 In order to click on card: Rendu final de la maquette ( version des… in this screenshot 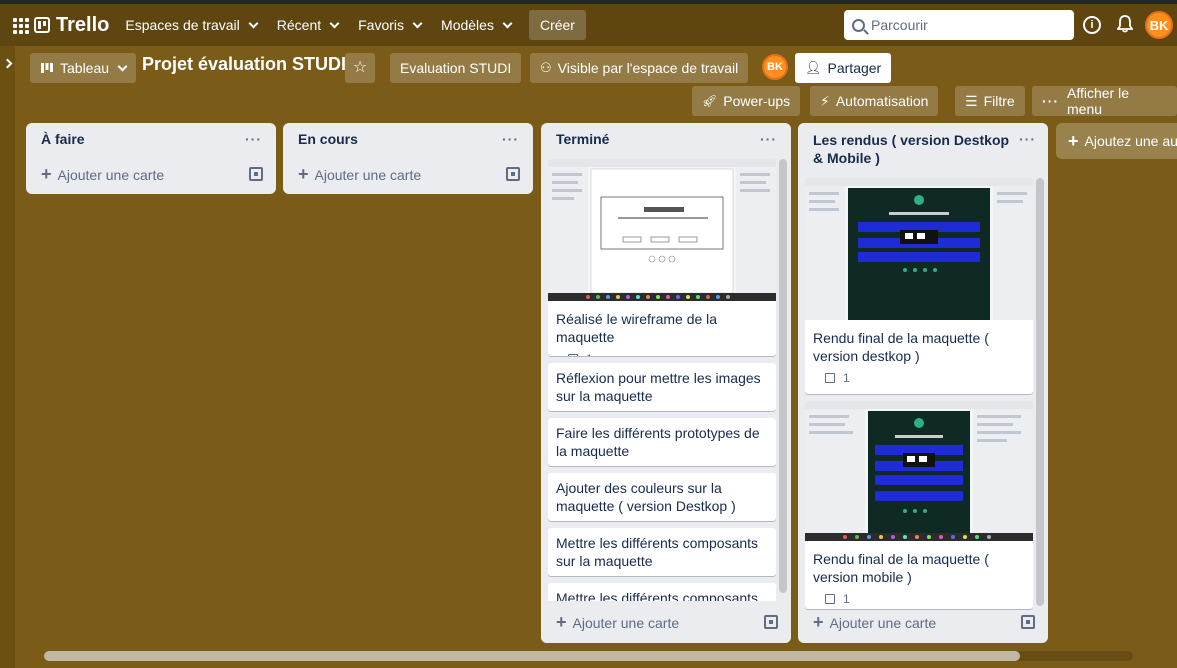, I will do `click(919, 286)`.